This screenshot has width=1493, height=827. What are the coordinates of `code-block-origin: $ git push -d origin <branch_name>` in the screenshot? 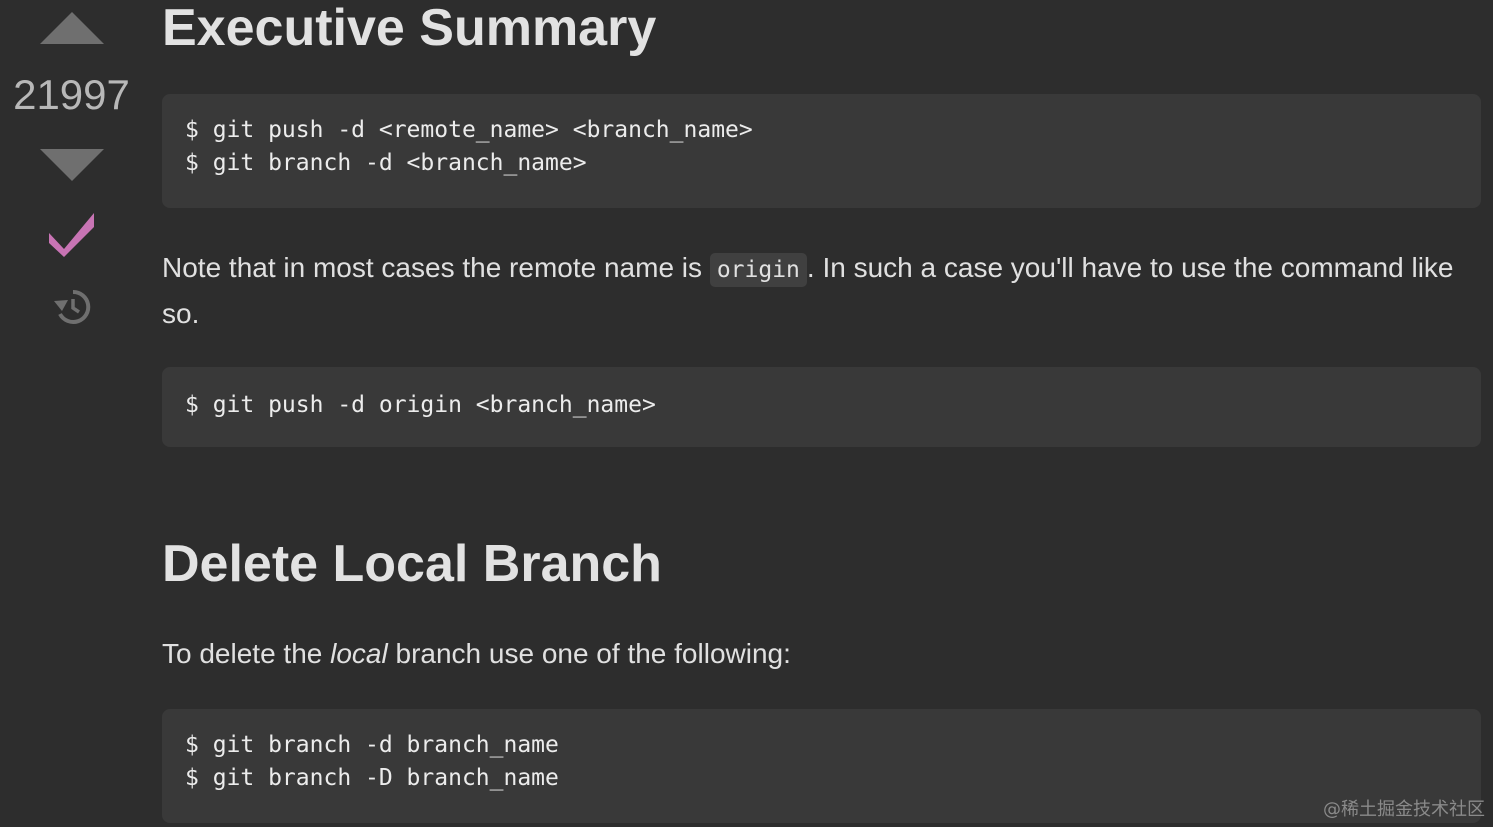 It's located at (821, 407).